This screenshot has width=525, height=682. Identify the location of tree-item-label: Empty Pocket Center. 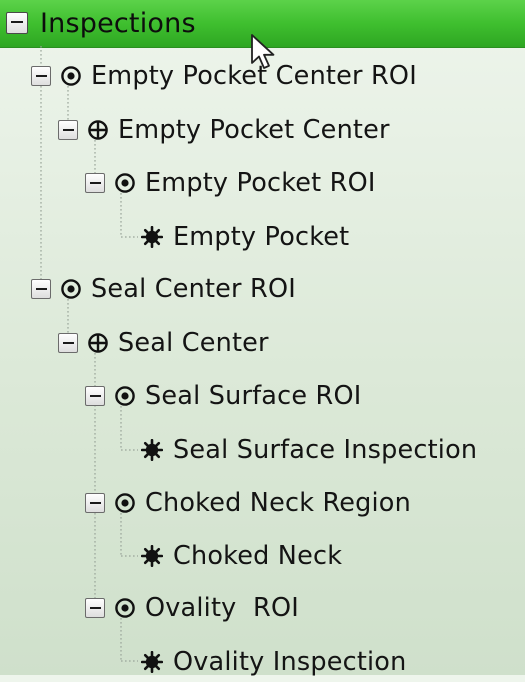
(254, 130).